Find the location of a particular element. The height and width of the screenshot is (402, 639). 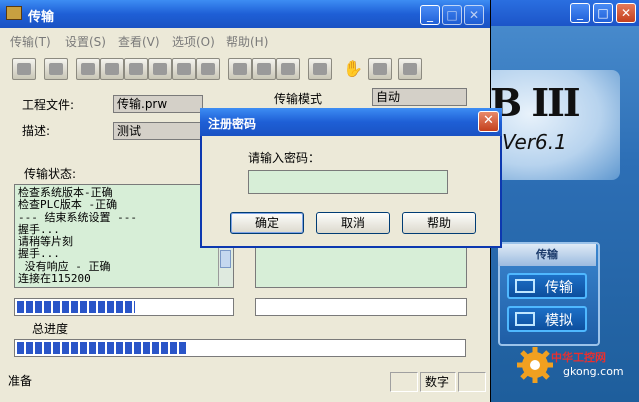

bg-simulate-button-label: 模拟 is located at coordinates (559, 321).